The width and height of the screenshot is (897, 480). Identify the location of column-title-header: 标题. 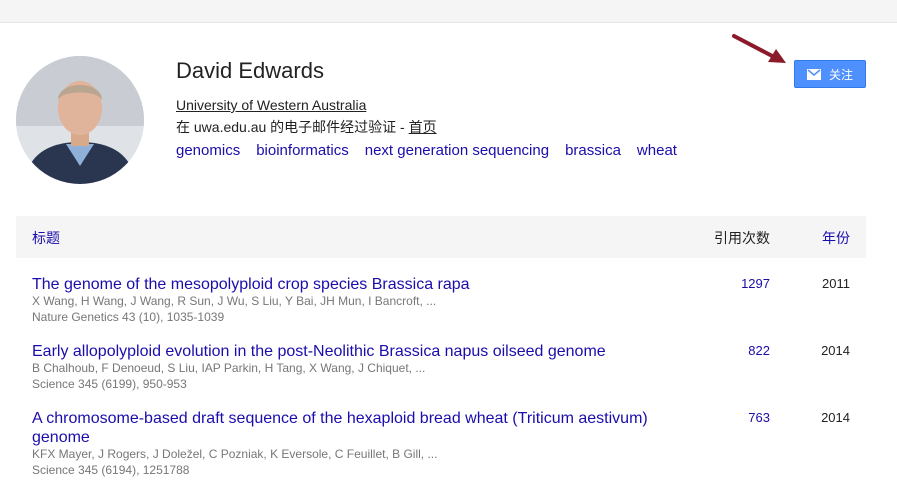
(46, 238).